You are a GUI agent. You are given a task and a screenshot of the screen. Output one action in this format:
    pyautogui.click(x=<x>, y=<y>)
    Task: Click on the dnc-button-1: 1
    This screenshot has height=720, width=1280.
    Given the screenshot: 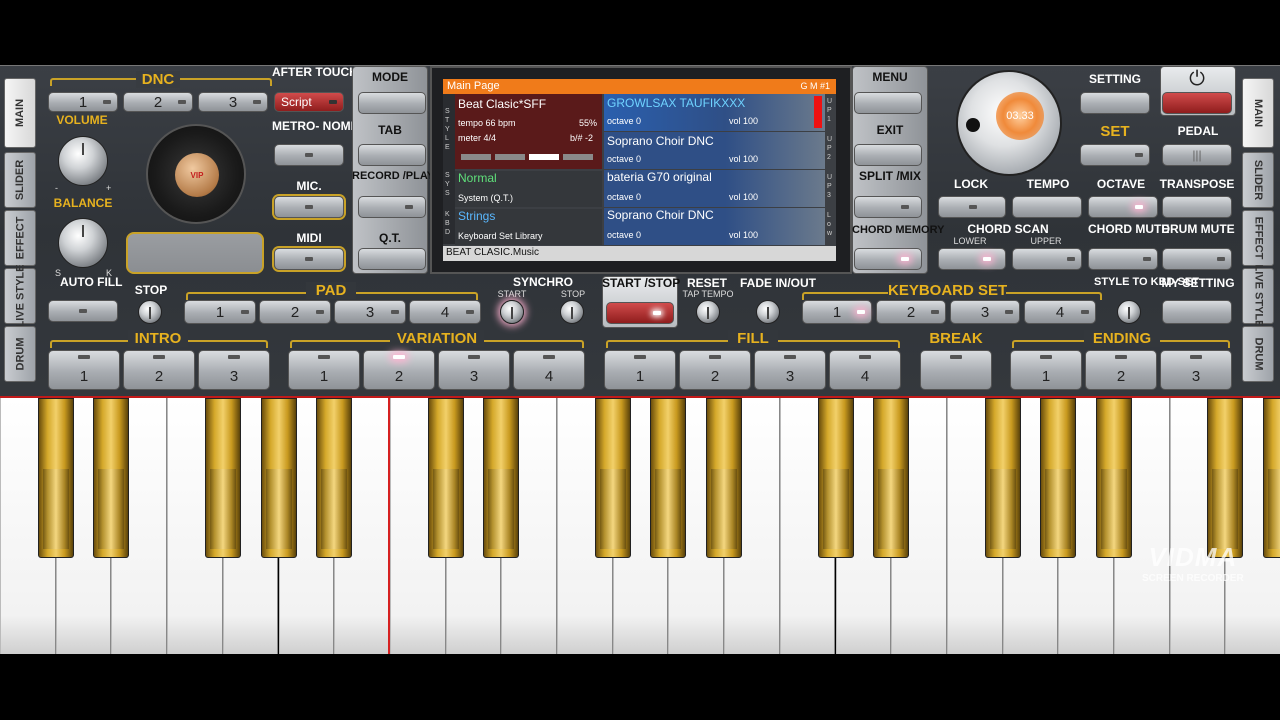 What is the action you would take?
    pyautogui.click(x=83, y=102)
    